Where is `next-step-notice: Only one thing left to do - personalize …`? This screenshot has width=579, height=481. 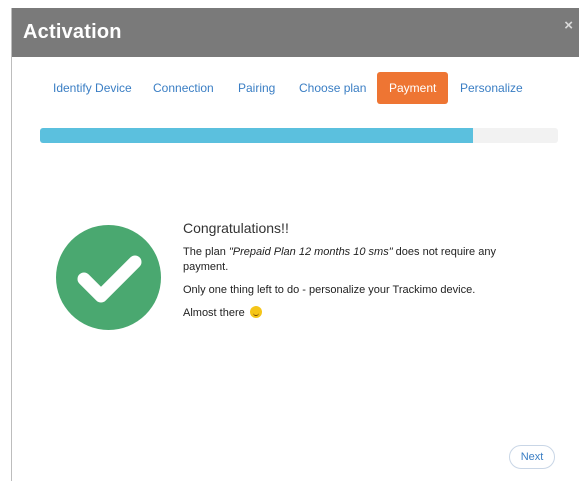
next-step-notice: Only one thing left to do - personalize … is located at coordinates (329, 290).